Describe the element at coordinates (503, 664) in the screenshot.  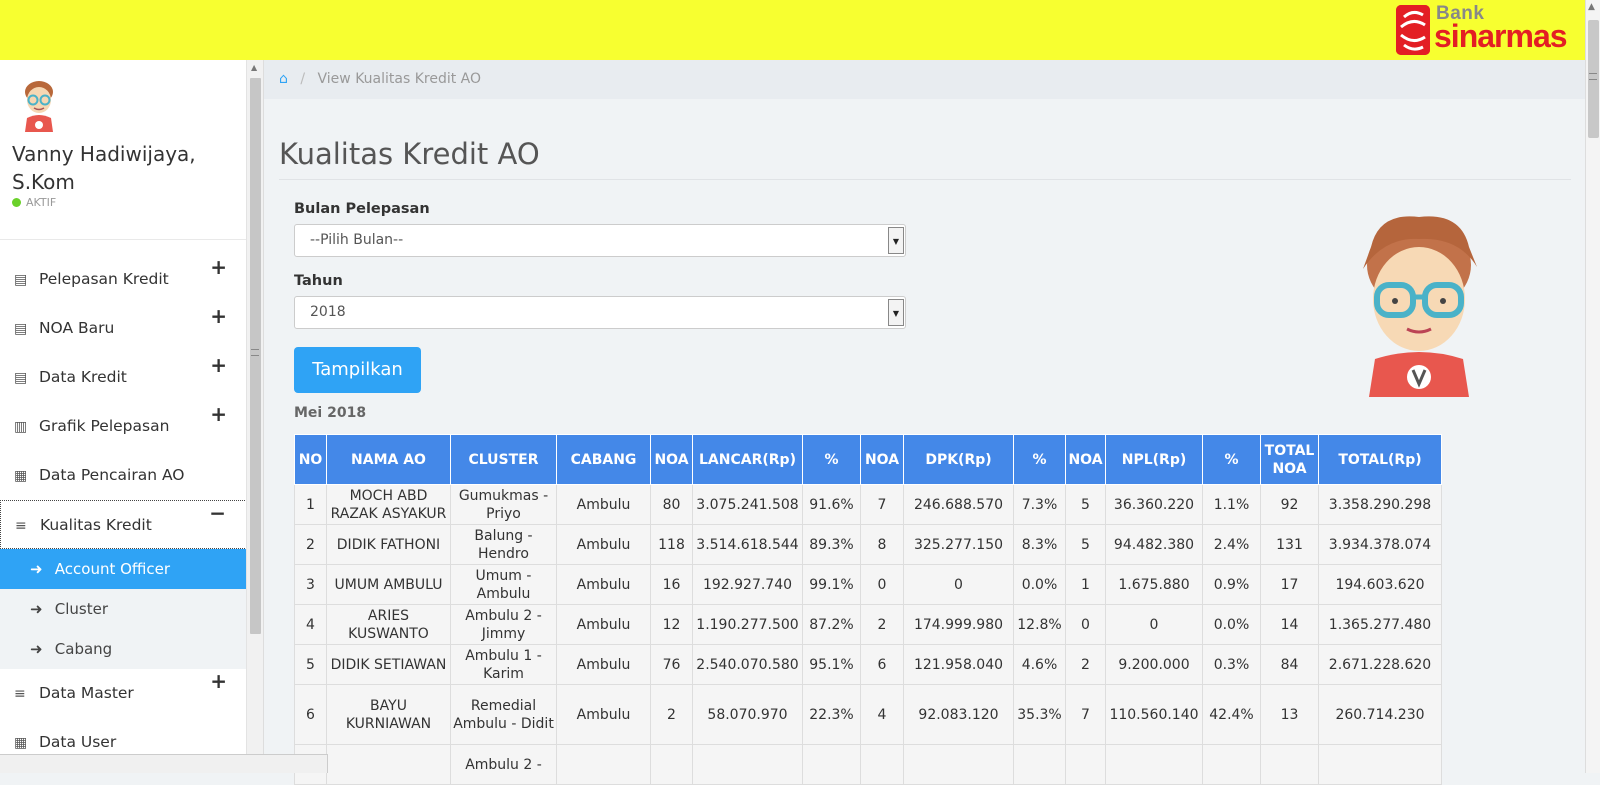
I see `table-cell: Ambulu 1 - Karim` at that location.